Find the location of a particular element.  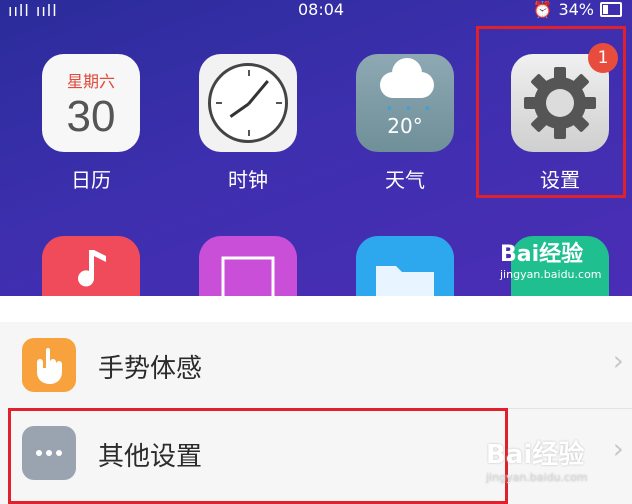

cloud-icon is located at coordinates (407, 78).